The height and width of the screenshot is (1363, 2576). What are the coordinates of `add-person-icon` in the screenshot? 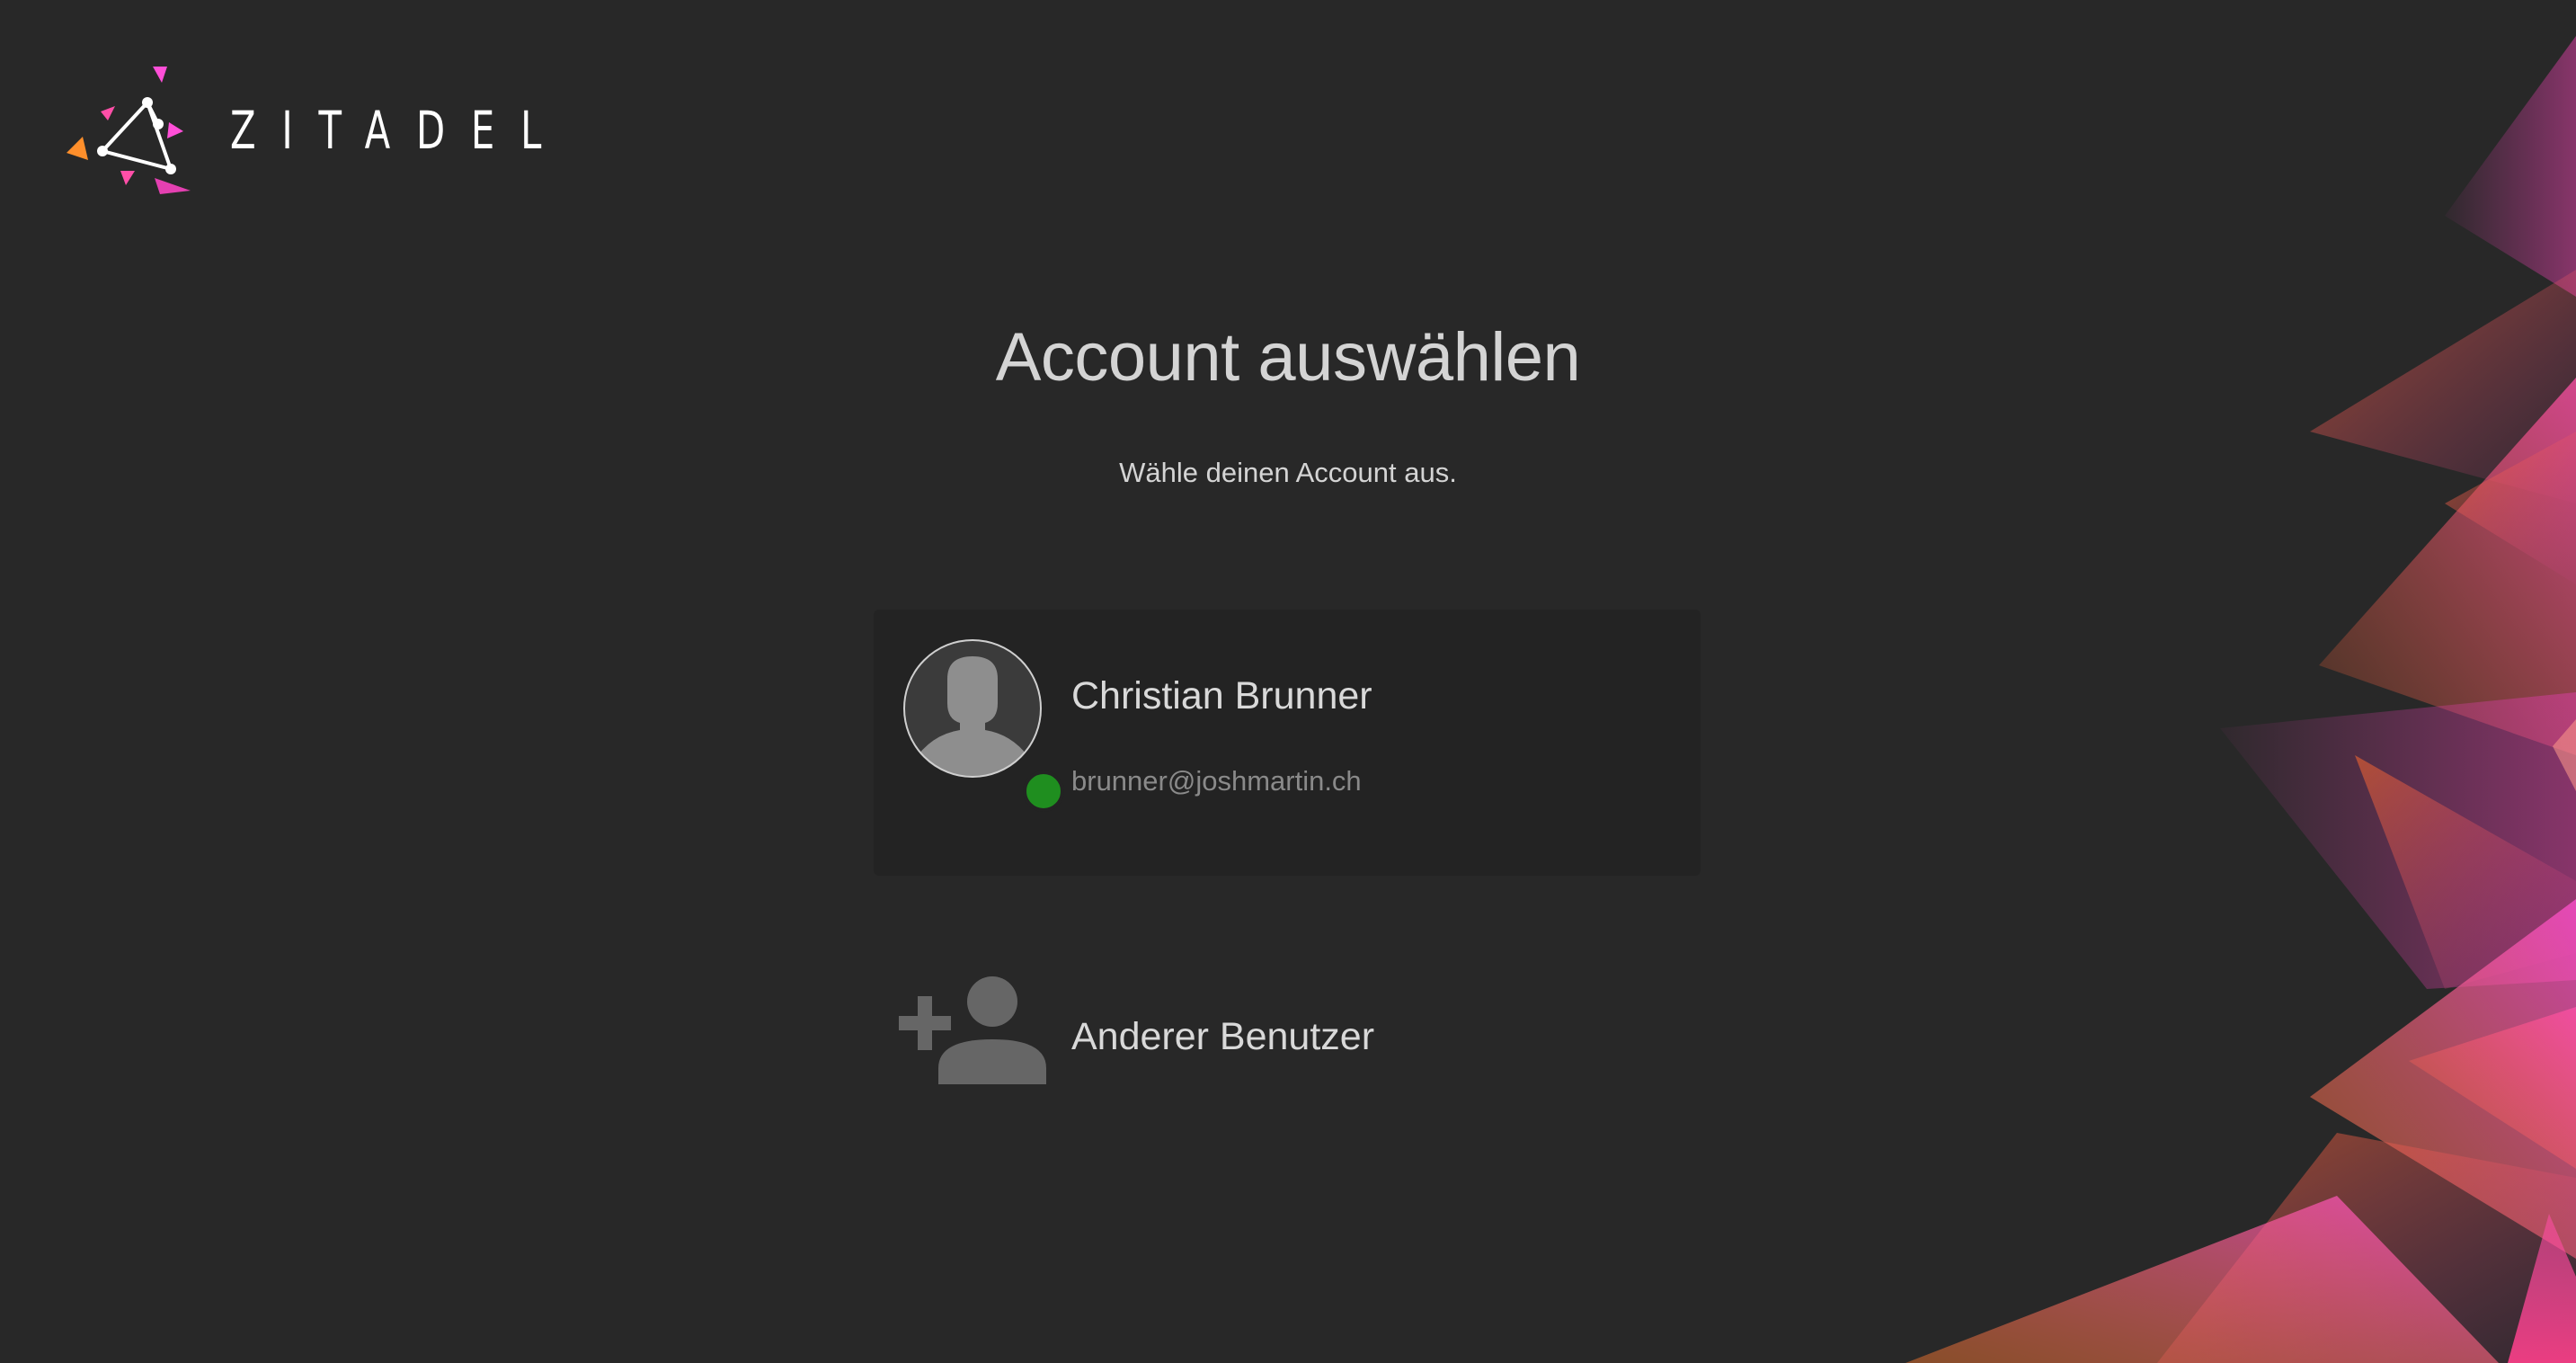 It's located at (973, 1030).